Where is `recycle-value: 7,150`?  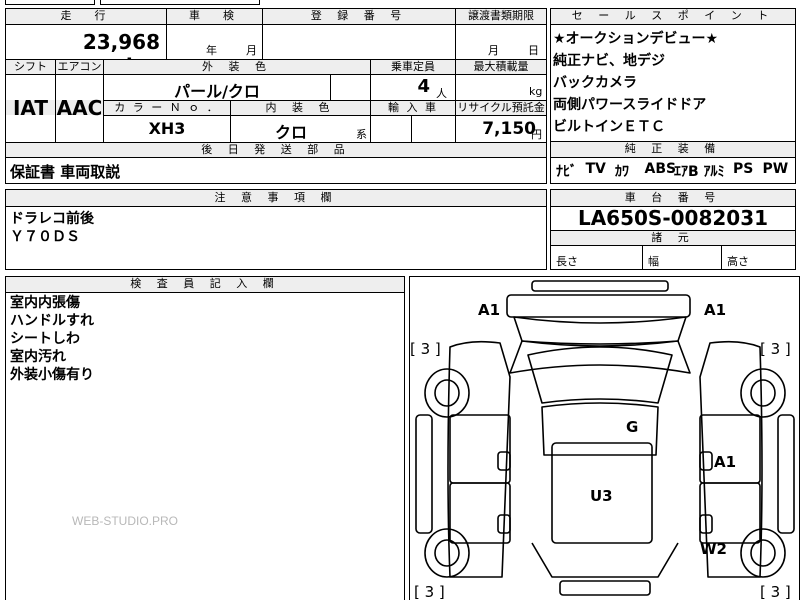
recycle-value: 7,150 is located at coordinates (509, 129).